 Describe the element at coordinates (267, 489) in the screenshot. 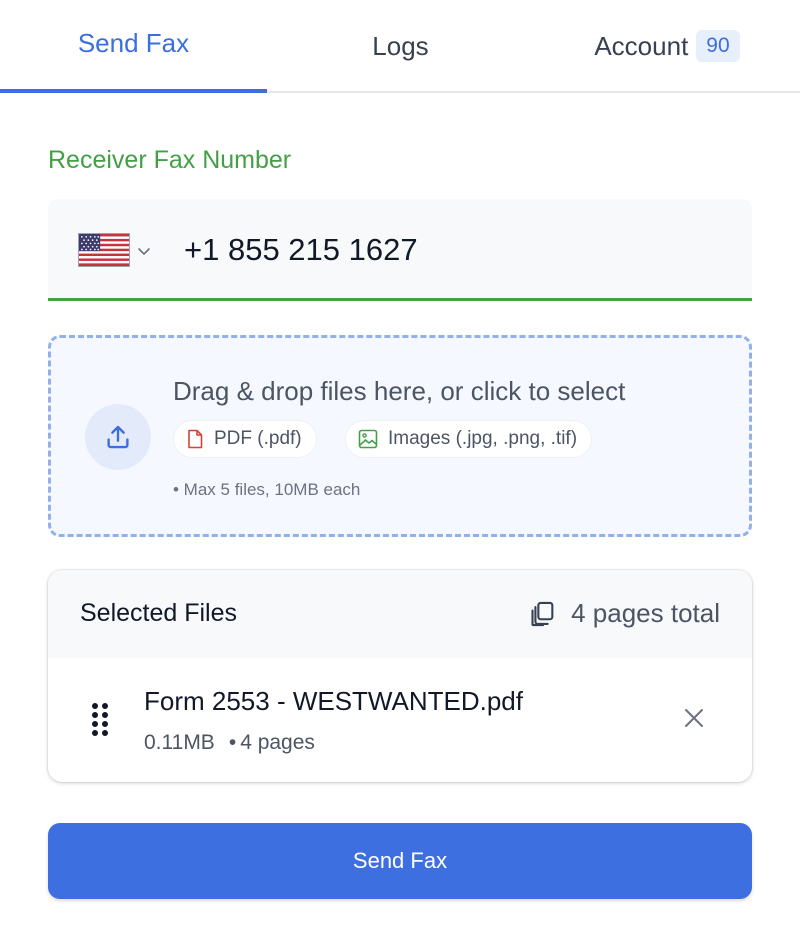

I see `file-limit-note: • Max 5 files, 10MB each` at that location.